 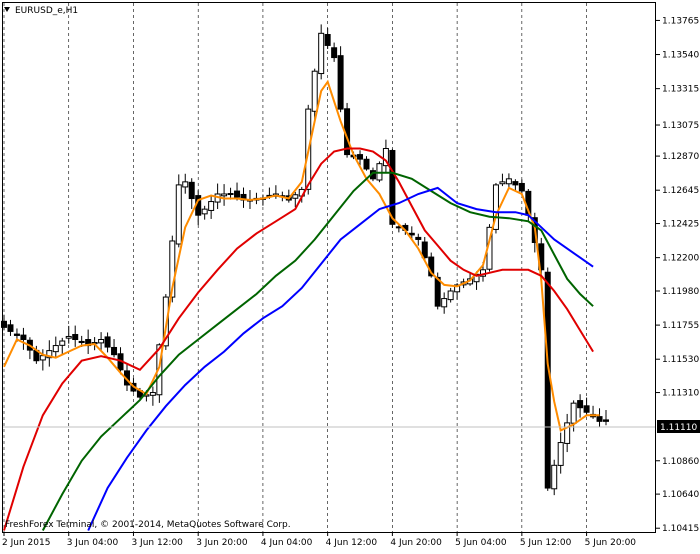 What do you see at coordinates (680, 462) in the screenshot?
I see `price-axis-label: 1.10860` at bounding box center [680, 462].